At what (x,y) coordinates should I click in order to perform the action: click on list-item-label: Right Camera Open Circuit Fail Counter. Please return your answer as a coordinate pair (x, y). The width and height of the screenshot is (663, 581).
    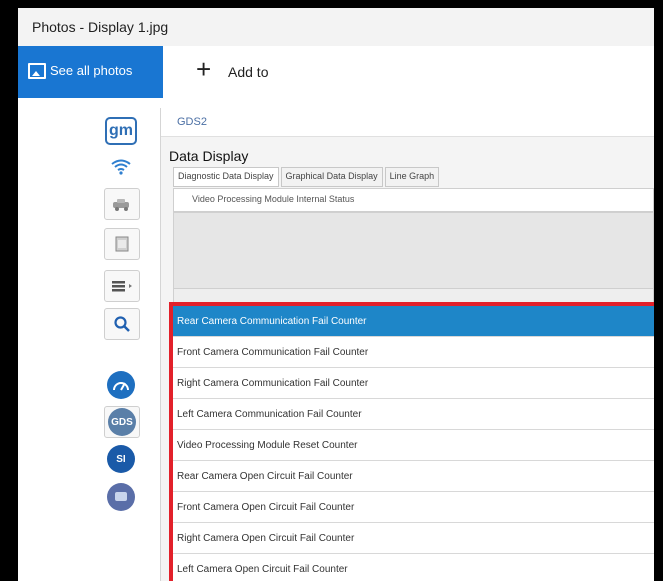
    Looking at the image, I should click on (266, 538).